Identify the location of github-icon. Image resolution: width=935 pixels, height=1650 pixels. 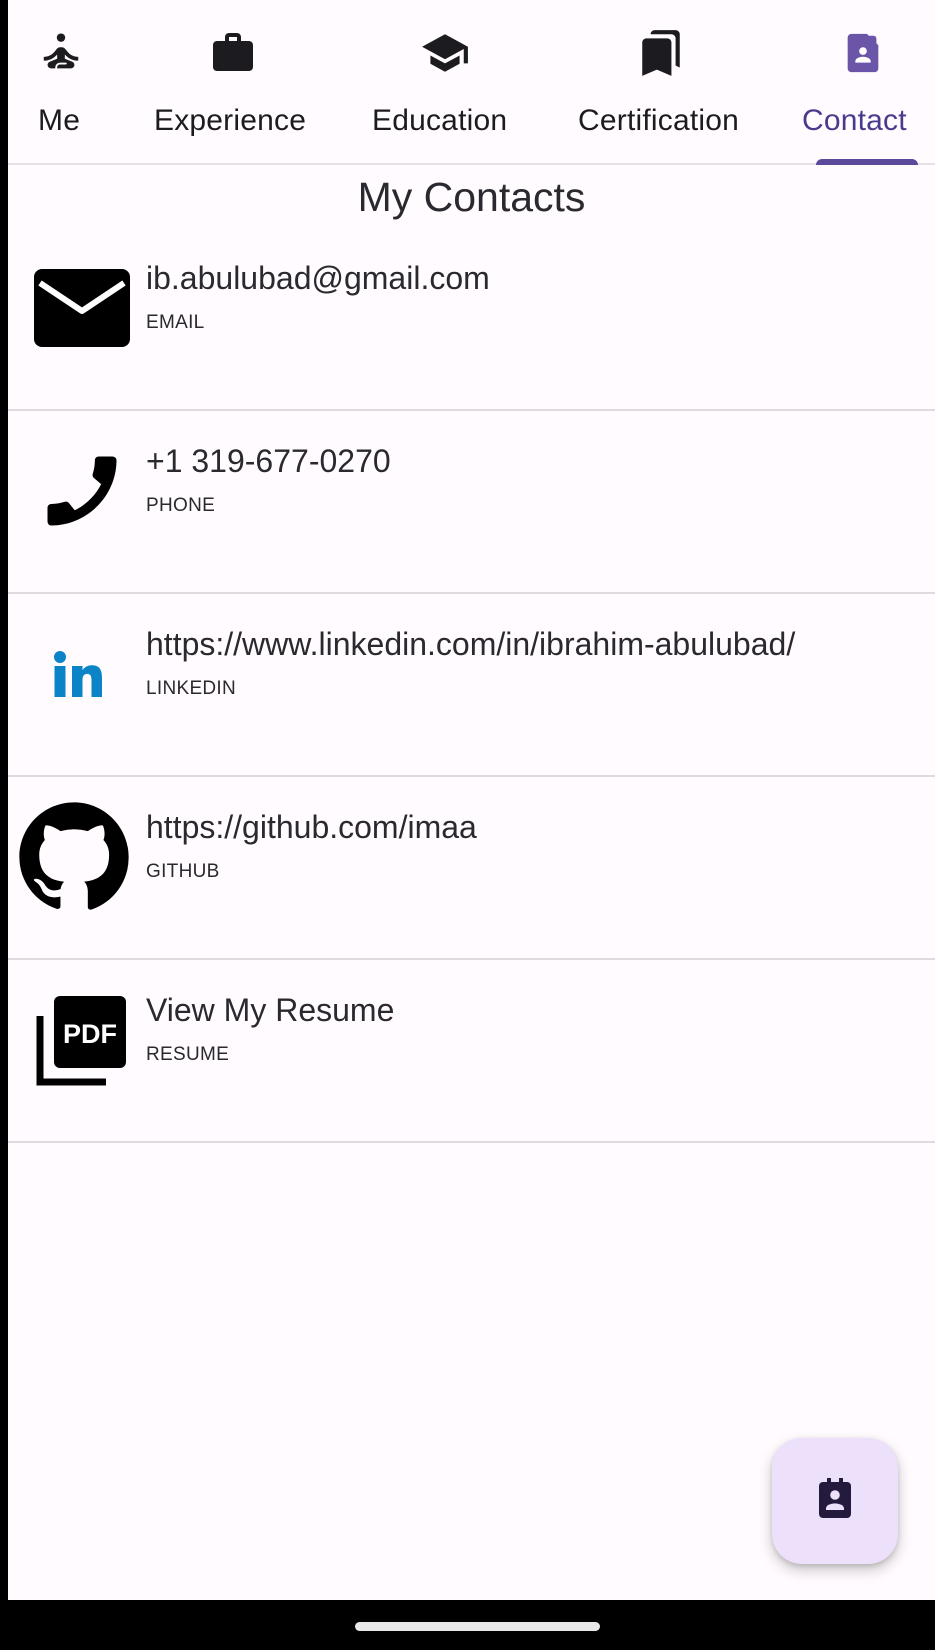
(74, 857).